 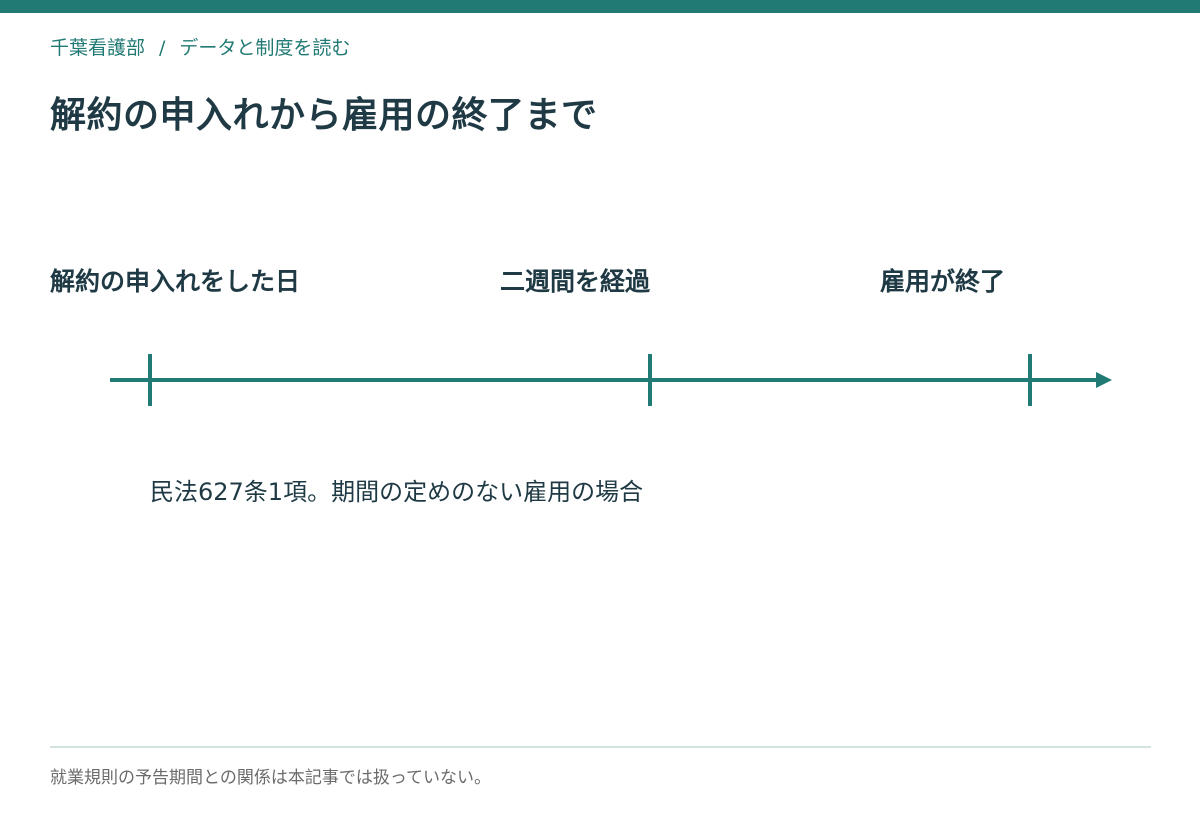 I want to click on page-title: 解約の申入れから雇用の終了まで, so click(x=324, y=115).